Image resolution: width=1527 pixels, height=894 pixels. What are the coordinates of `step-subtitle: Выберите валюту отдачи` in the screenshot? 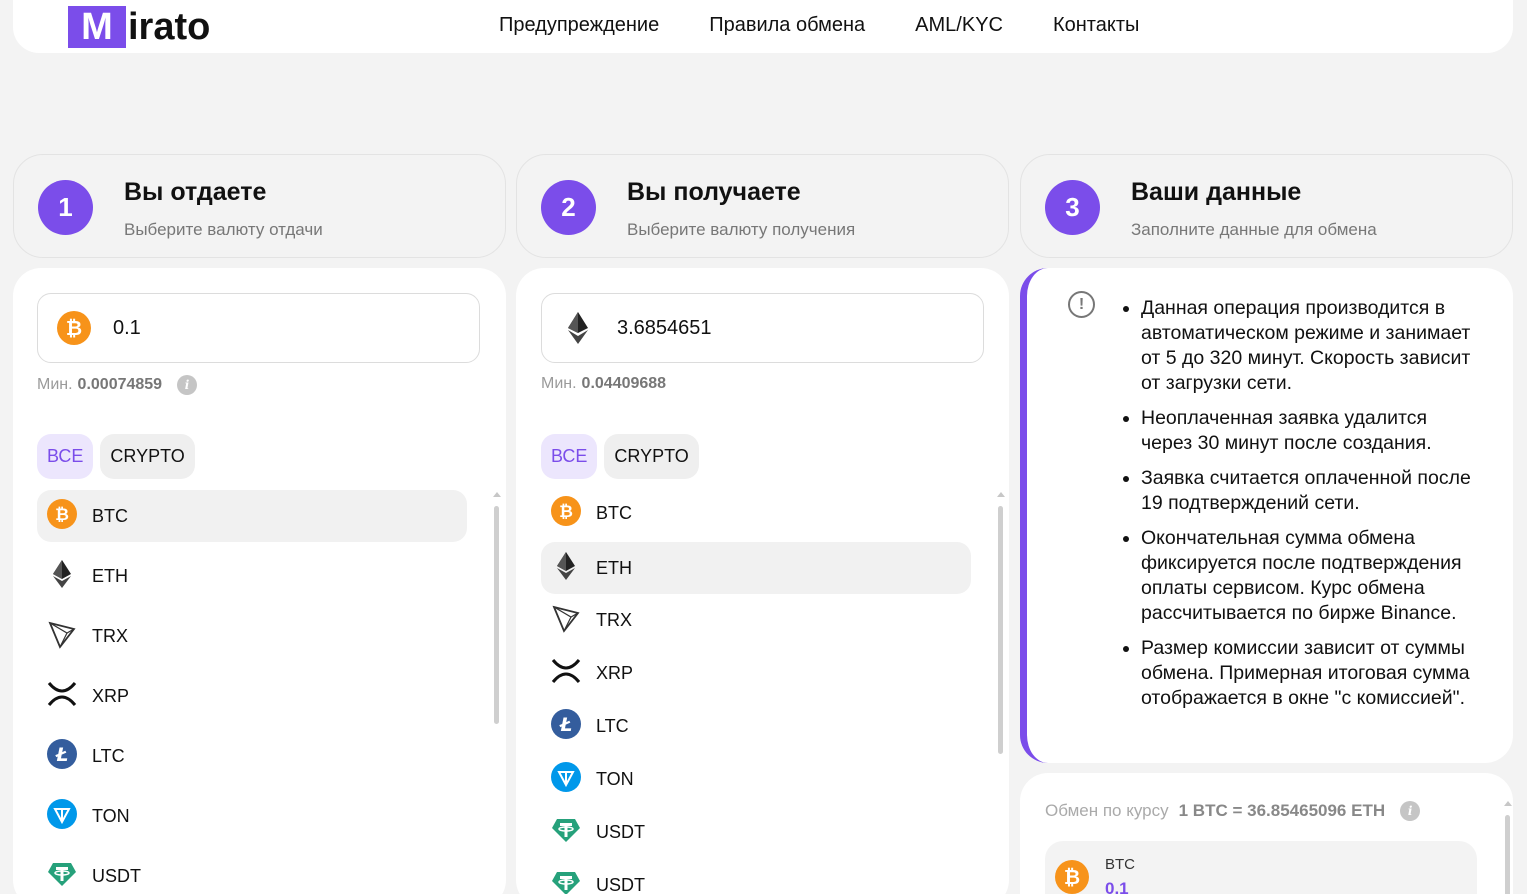 It's located at (223, 229).